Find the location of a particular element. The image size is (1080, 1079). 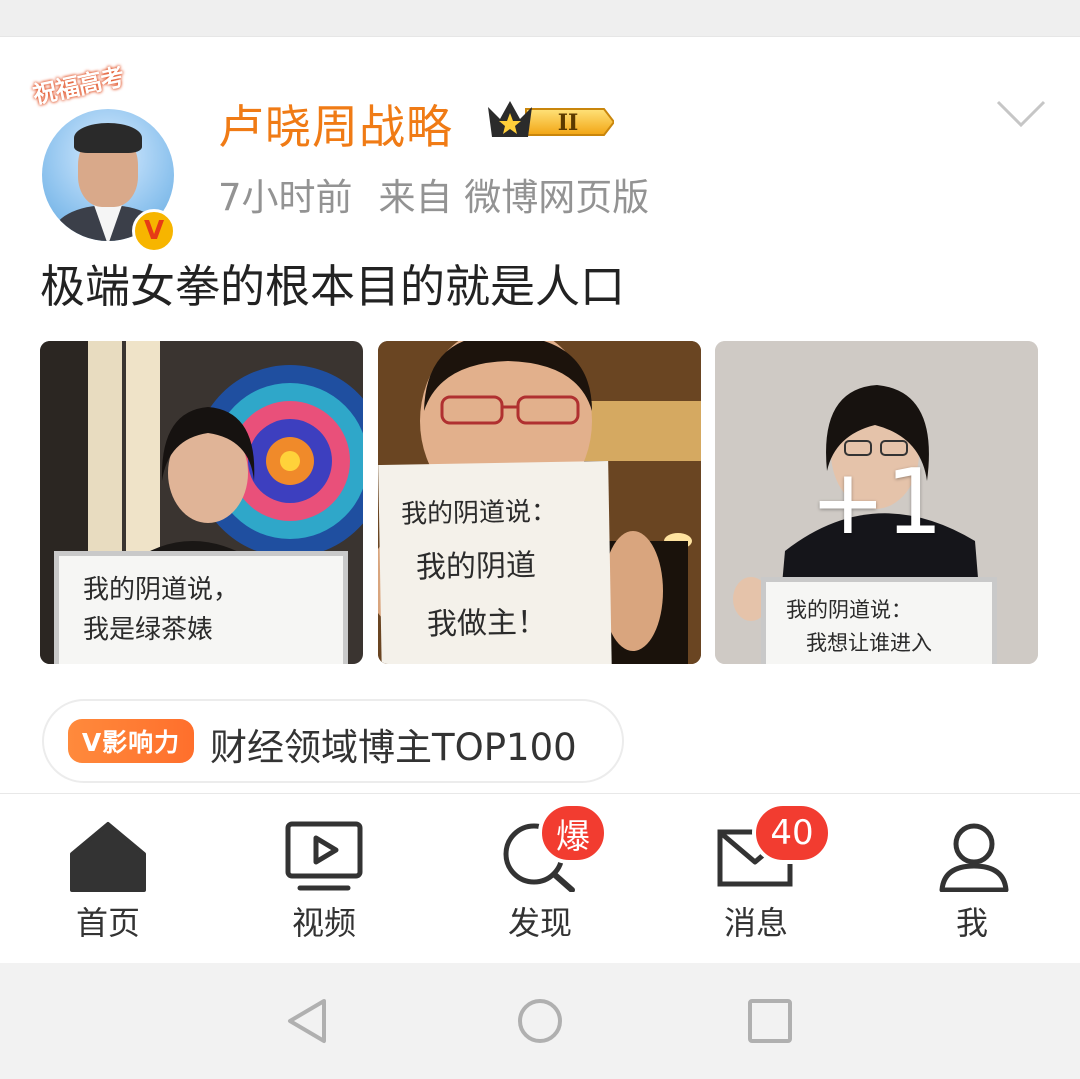

tab-messages: 40 消息 is located at coordinates (756, 879).